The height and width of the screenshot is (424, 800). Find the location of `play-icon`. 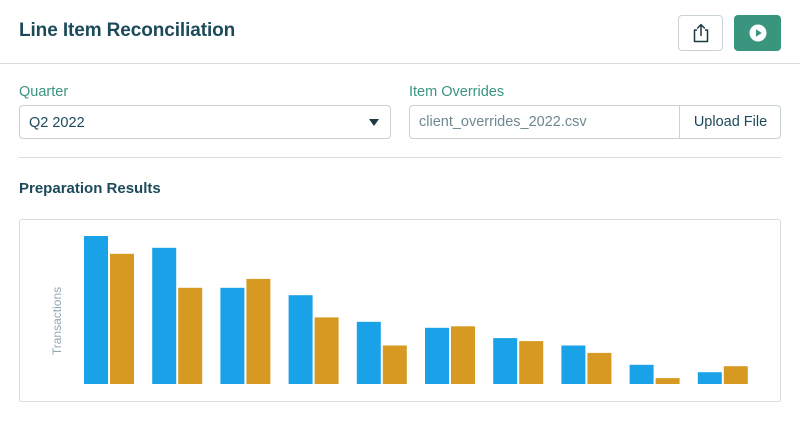

play-icon is located at coordinates (757, 33).